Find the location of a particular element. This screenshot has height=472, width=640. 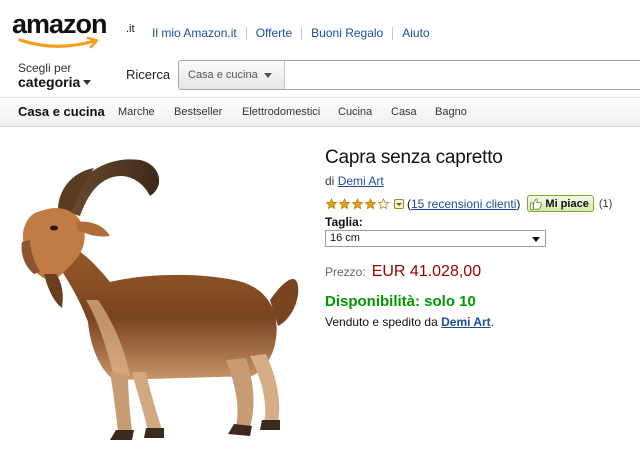

like-label: Mi piace is located at coordinates (567, 203).